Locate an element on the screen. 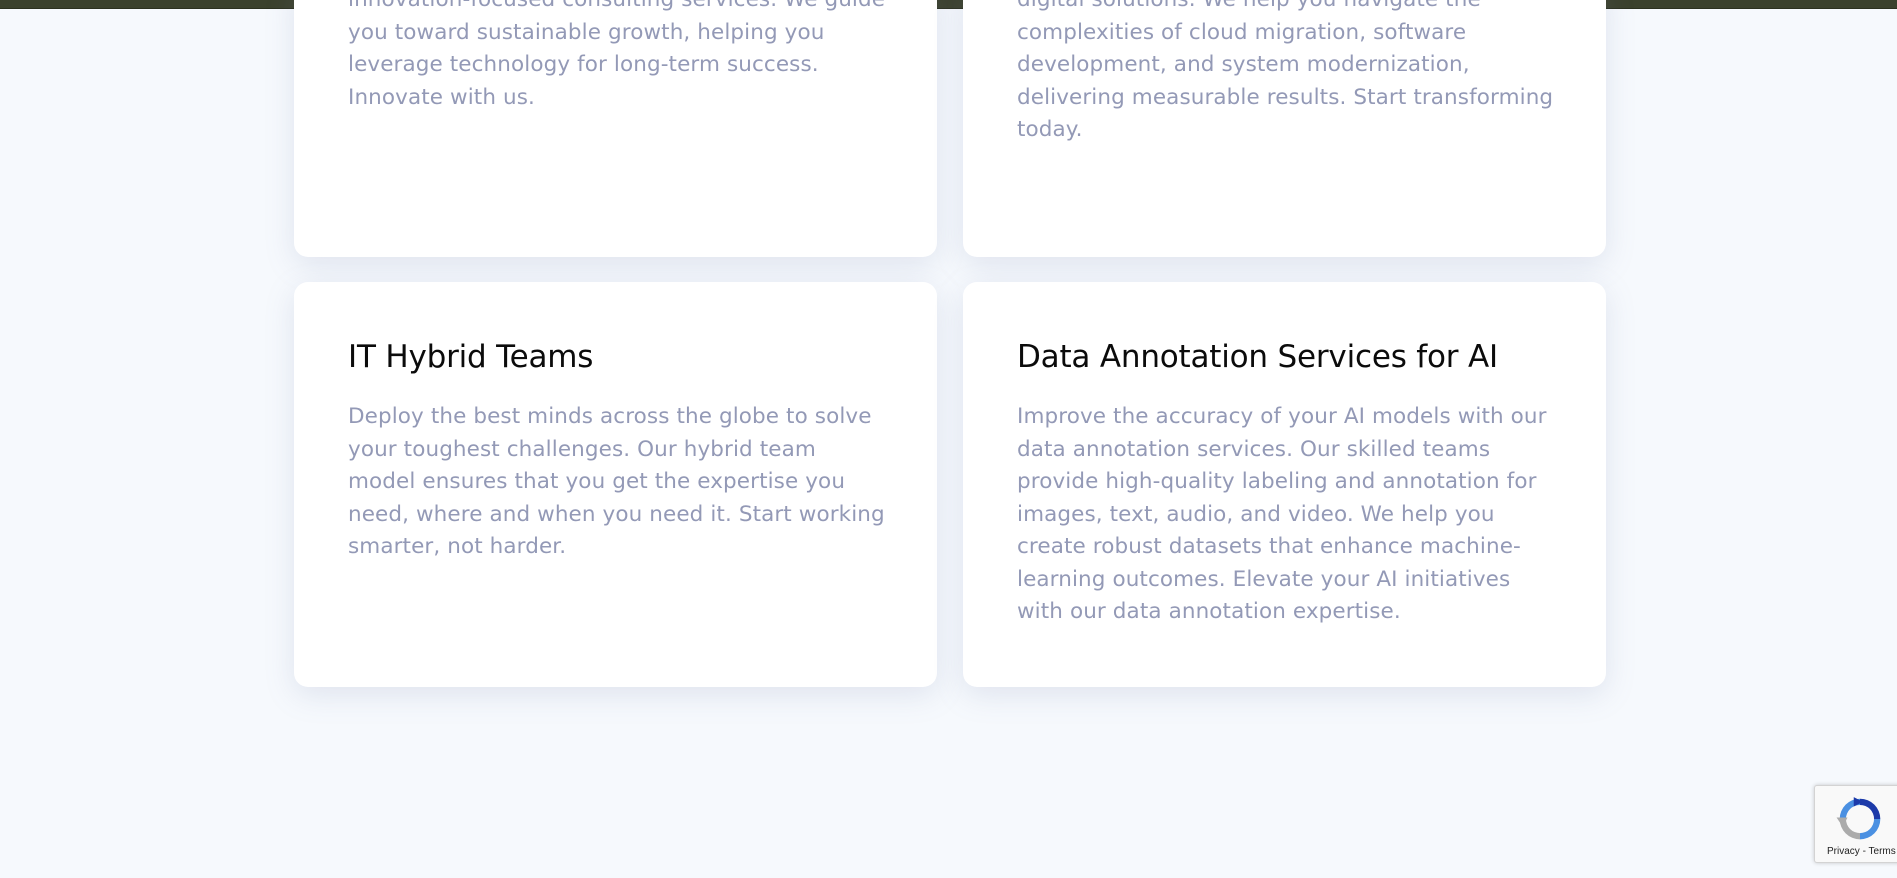 The image size is (1897, 878). top-navigation-bar is located at coordinates (948, 4).